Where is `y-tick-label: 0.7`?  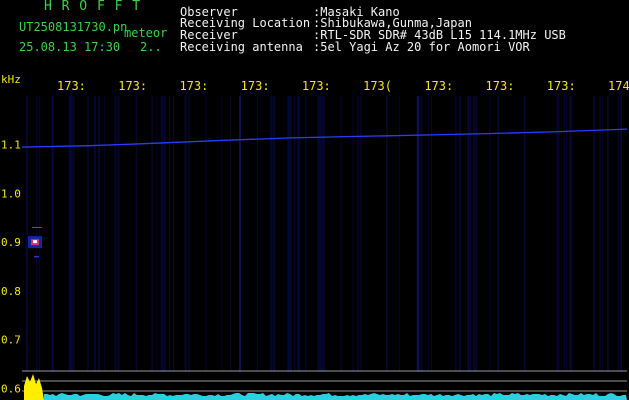 y-tick-label: 0.7 is located at coordinates (11, 340).